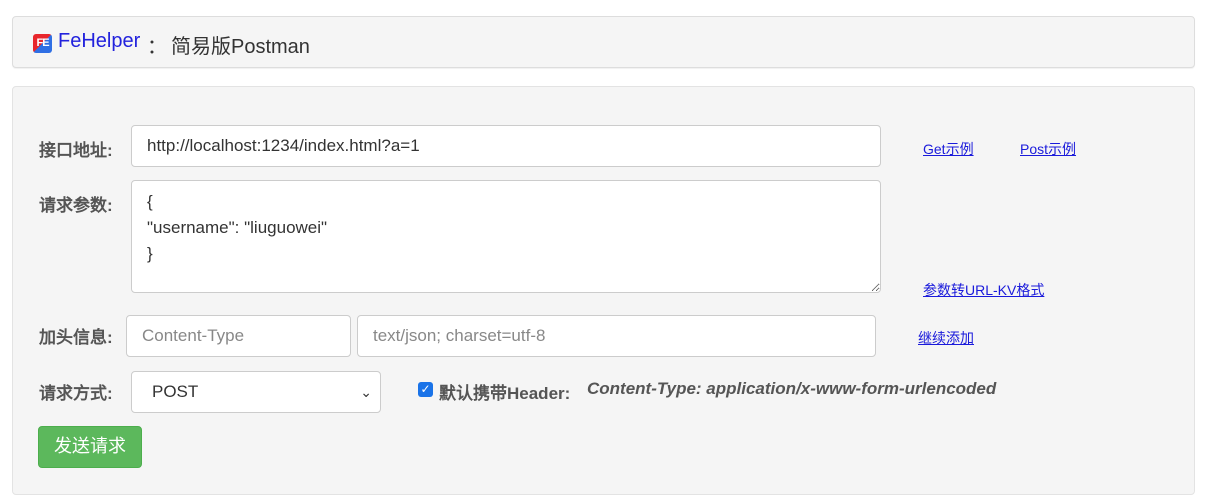 This screenshot has width=1209, height=501. What do you see at coordinates (948, 149) in the screenshot?
I see `get-example-link: Get示例` at bounding box center [948, 149].